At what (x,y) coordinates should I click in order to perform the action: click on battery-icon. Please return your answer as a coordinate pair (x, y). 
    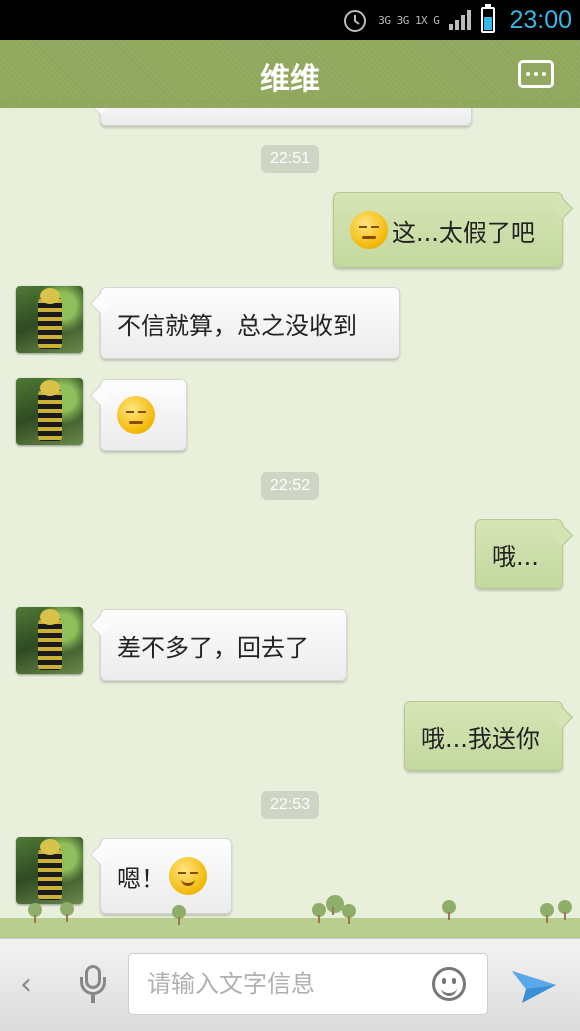
    Looking at the image, I should click on (488, 18).